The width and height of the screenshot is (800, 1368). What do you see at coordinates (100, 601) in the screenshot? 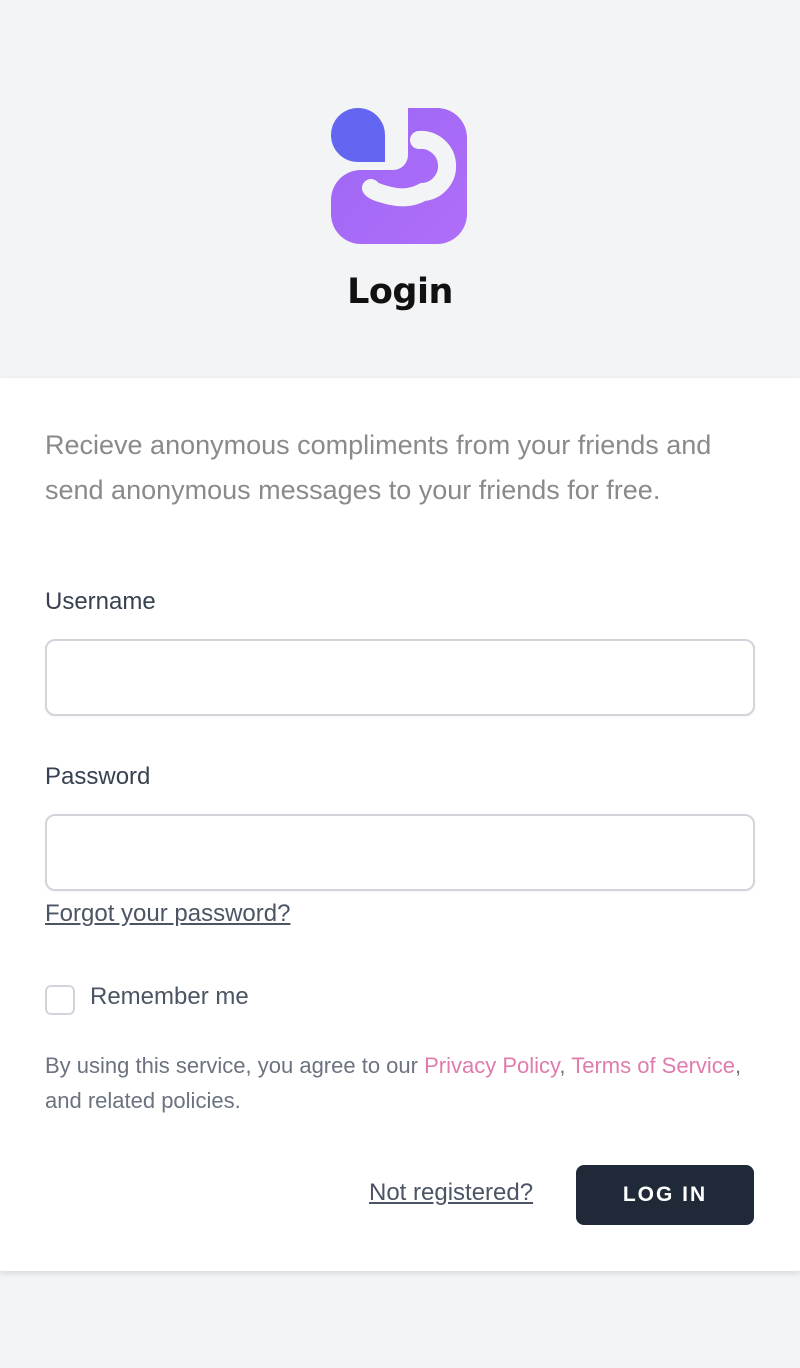
I see `username-label: Username` at bounding box center [100, 601].